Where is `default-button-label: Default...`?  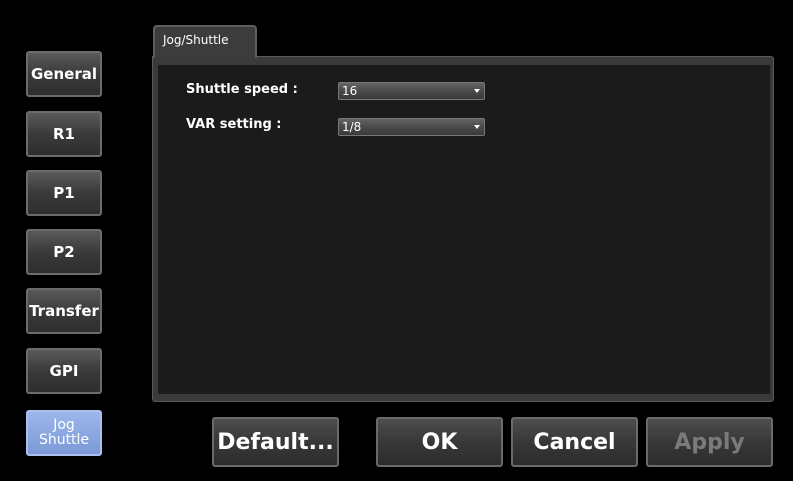 default-button-label: Default... is located at coordinates (275, 442).